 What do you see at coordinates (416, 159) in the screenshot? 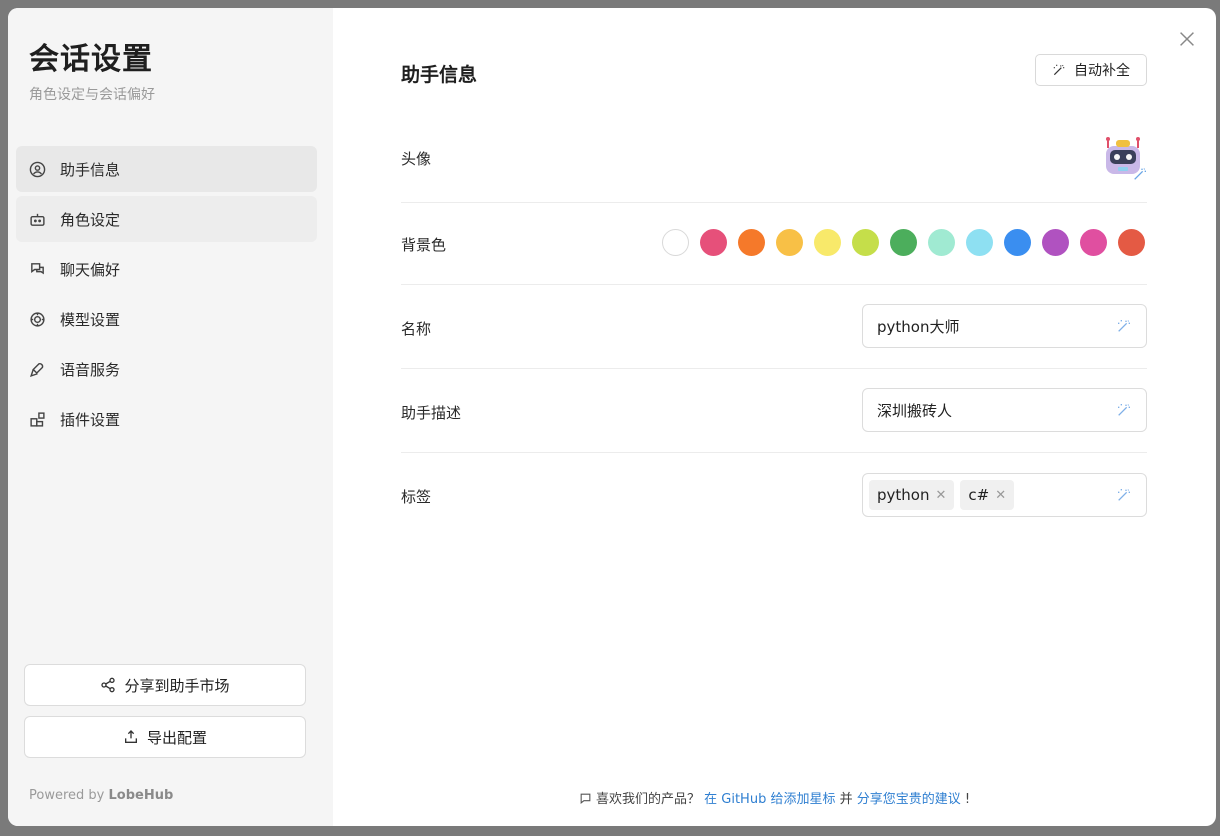
I see `avatar-label: 头像` at bounding box center [416, 159].